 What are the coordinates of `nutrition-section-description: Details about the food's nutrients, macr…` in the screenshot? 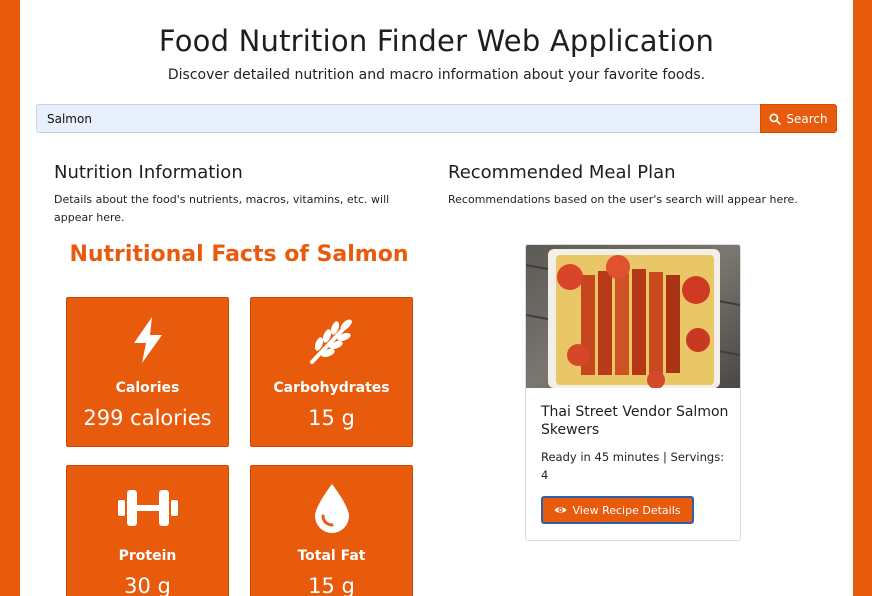 It's located at (222, 208).